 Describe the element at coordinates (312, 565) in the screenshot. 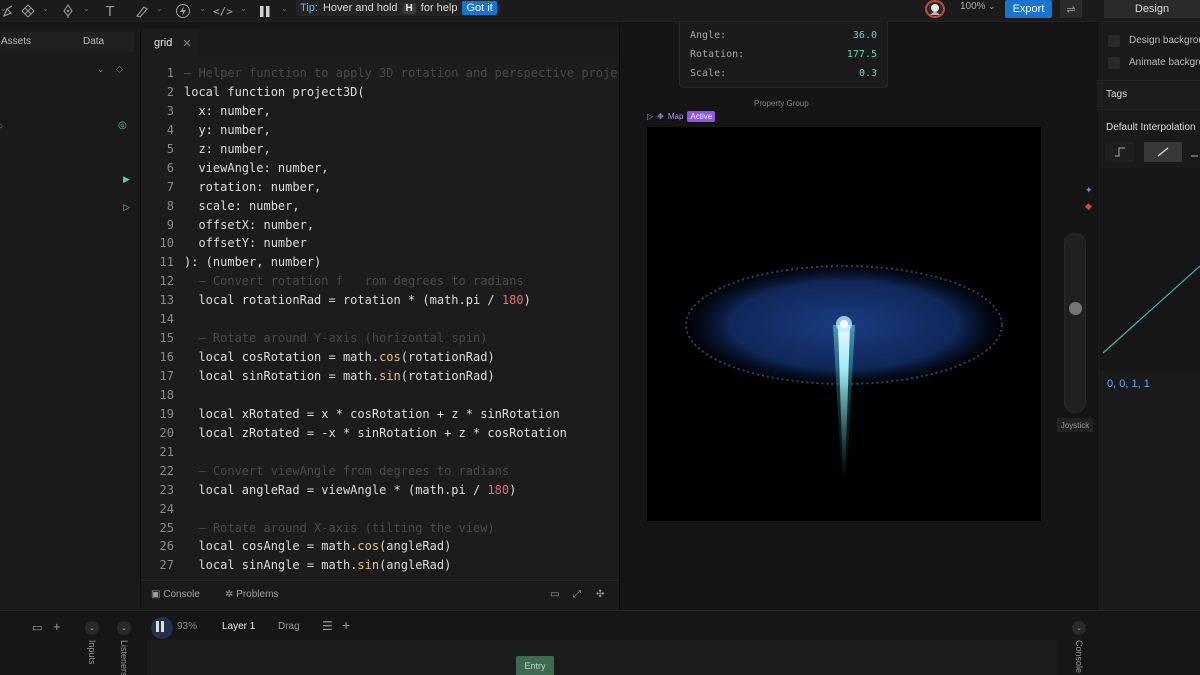

I see `code-text: local sinAngle = math.sin(angleRad)` at that location.